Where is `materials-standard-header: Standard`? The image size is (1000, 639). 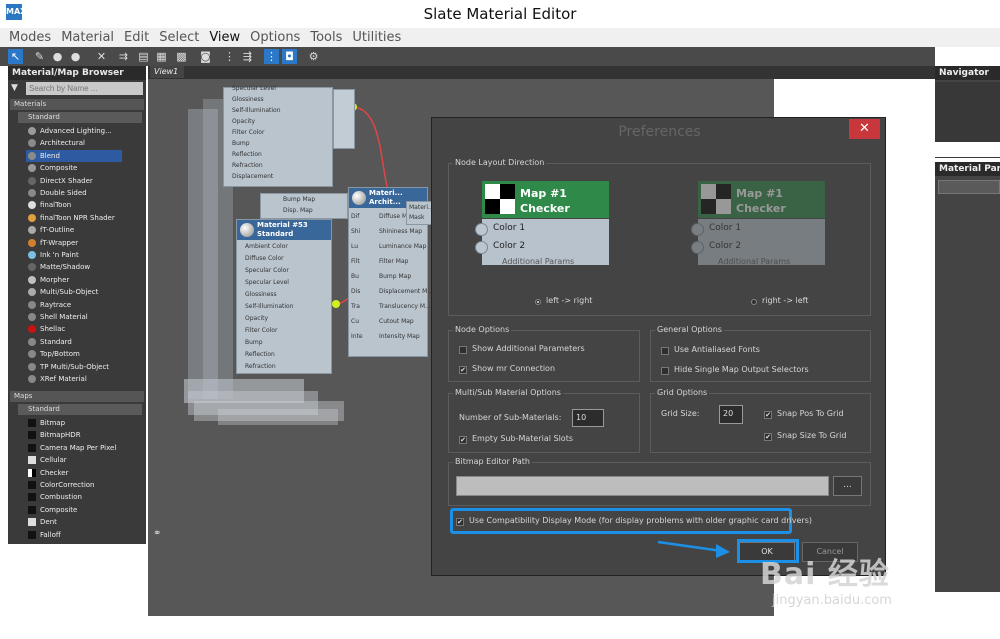
materials-standard-header: Standard is located at coordinates (80, 117).